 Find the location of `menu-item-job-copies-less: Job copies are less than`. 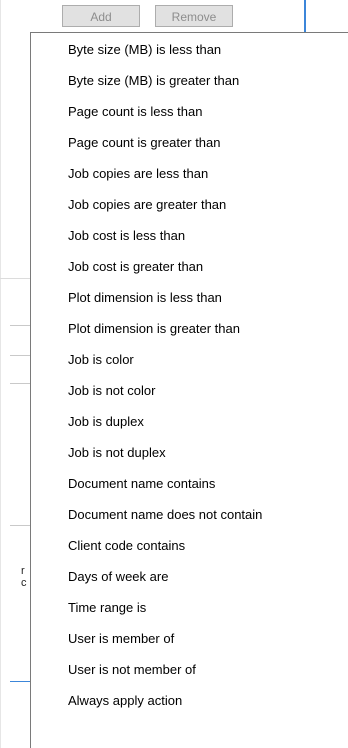

menu-item-job-copies-less: Job copies are less than is located at coordinates (189, 173).